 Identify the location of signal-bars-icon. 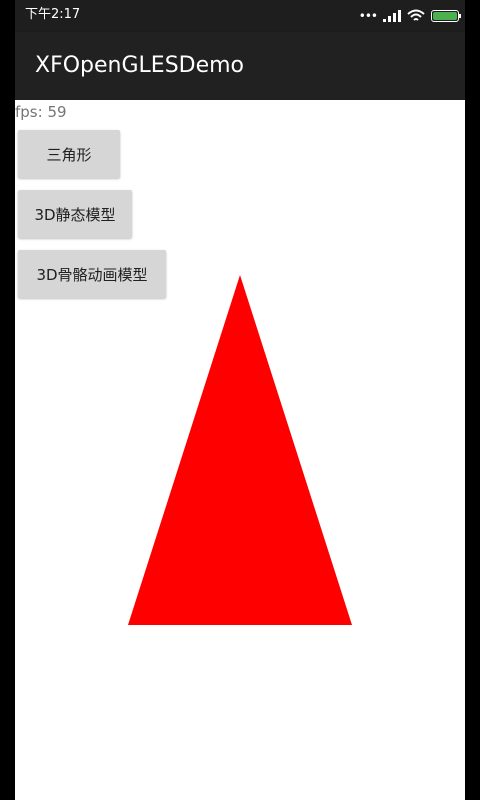
(392, 16).